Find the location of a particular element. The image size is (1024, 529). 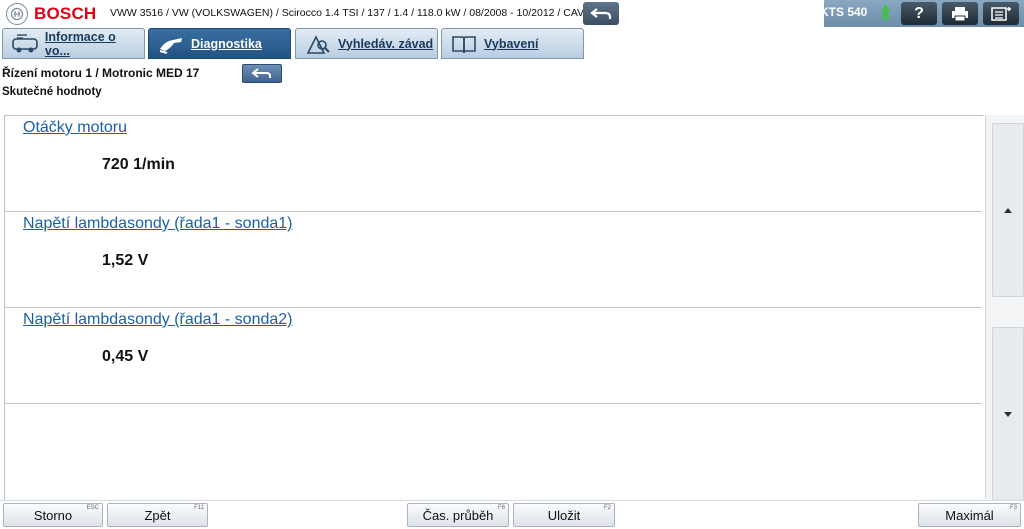

help-button: ? is located at coordinates (919, 13).